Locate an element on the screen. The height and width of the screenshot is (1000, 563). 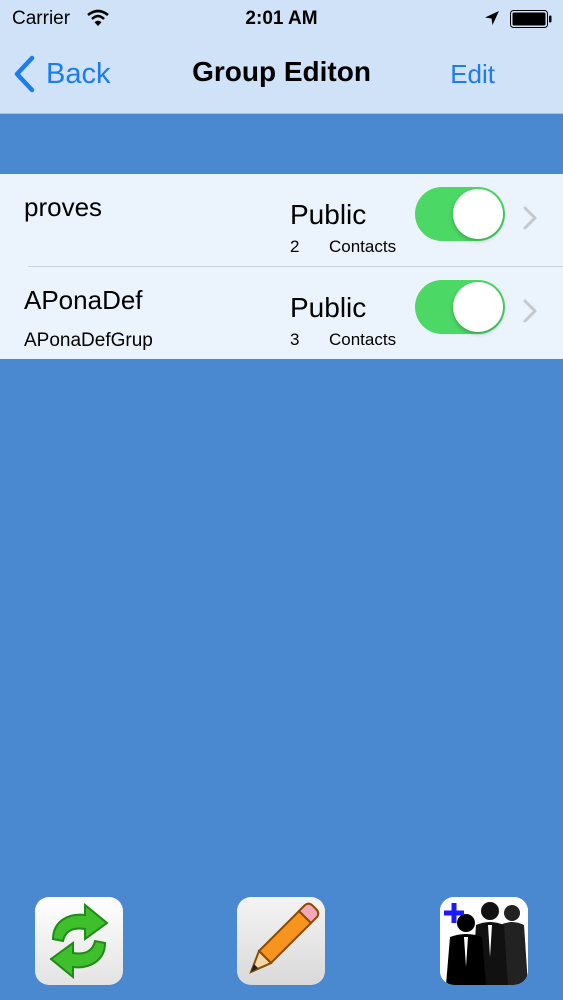
navigation-bar: Back Group Editon Edit is located at coordinates (281, 76).